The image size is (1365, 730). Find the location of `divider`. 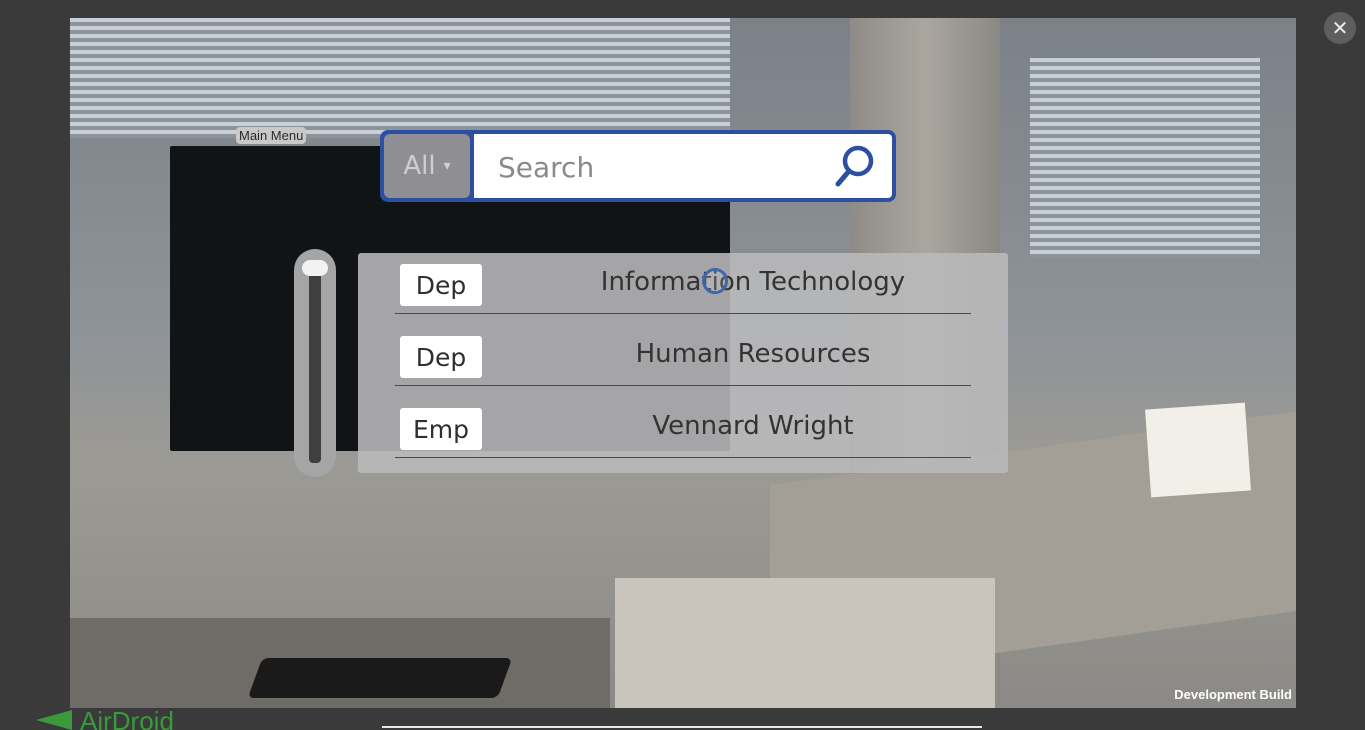

divider is located at coordinates (682, 727).